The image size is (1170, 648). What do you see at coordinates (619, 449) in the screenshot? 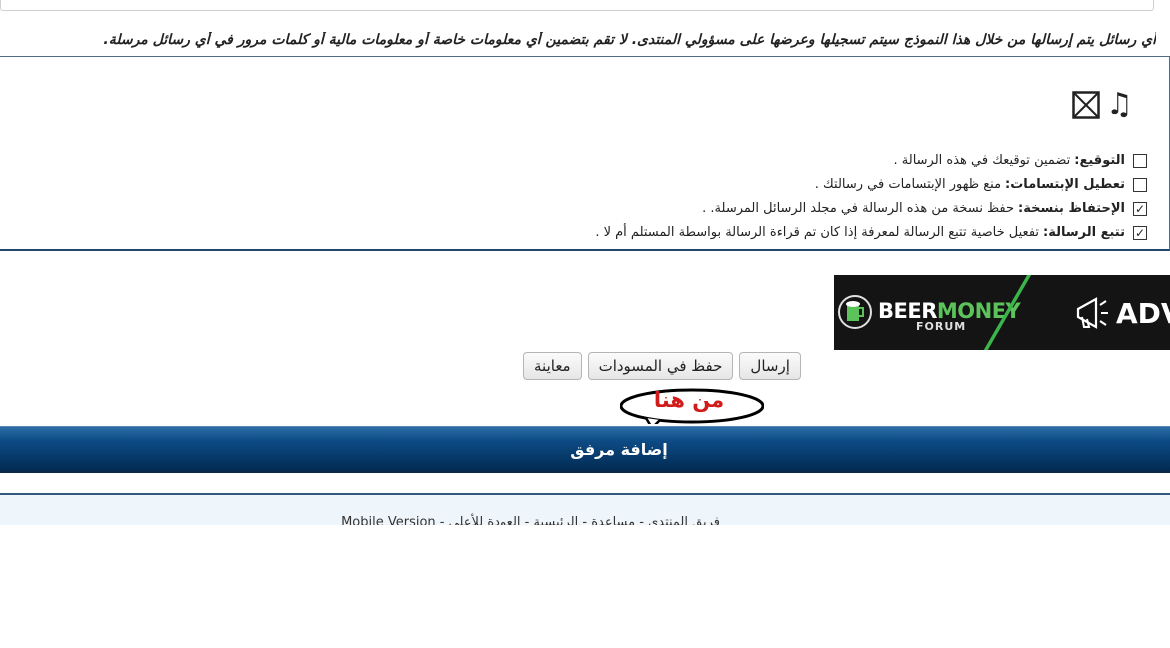
I see `add-attachment-label: إضافة مرفق` at bounding box center [619, 449].